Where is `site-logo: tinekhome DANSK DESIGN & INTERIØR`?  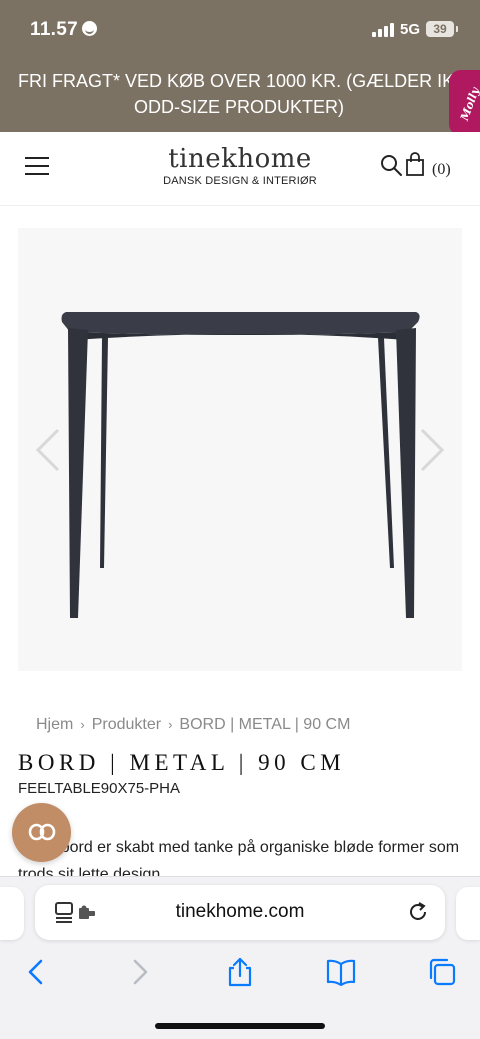 site-logo: tinekhome DANSK DESIGN & INTERIØR is located at coordinates (240, 165).